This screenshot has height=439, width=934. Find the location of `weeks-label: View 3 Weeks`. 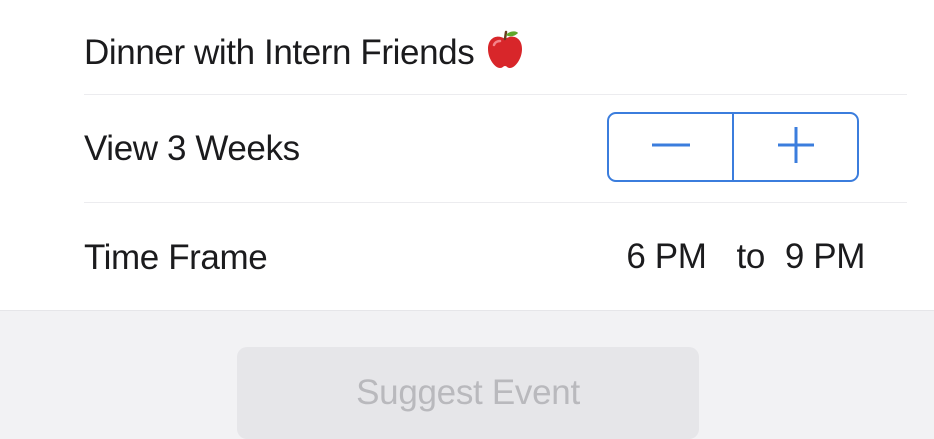

weeks-label: View 3 Weeks is located at coordinates (192, 148).